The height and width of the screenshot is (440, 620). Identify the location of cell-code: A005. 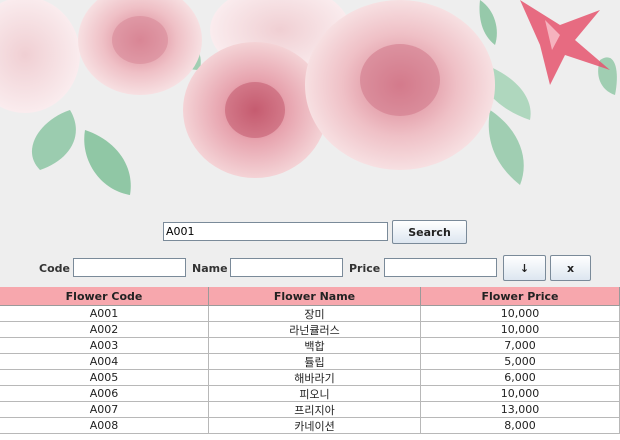
(104, 378).